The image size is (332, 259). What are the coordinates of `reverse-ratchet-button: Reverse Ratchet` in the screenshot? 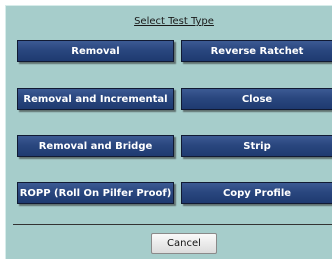 It's located at (256, 51).